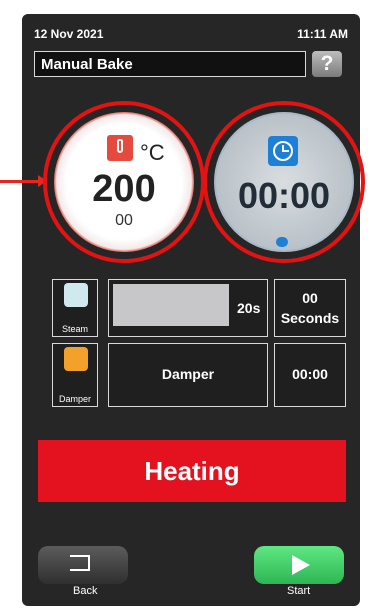 This screenshot has width=373, height=612. I want to click on steam-button: Steam, so click(75, 308).